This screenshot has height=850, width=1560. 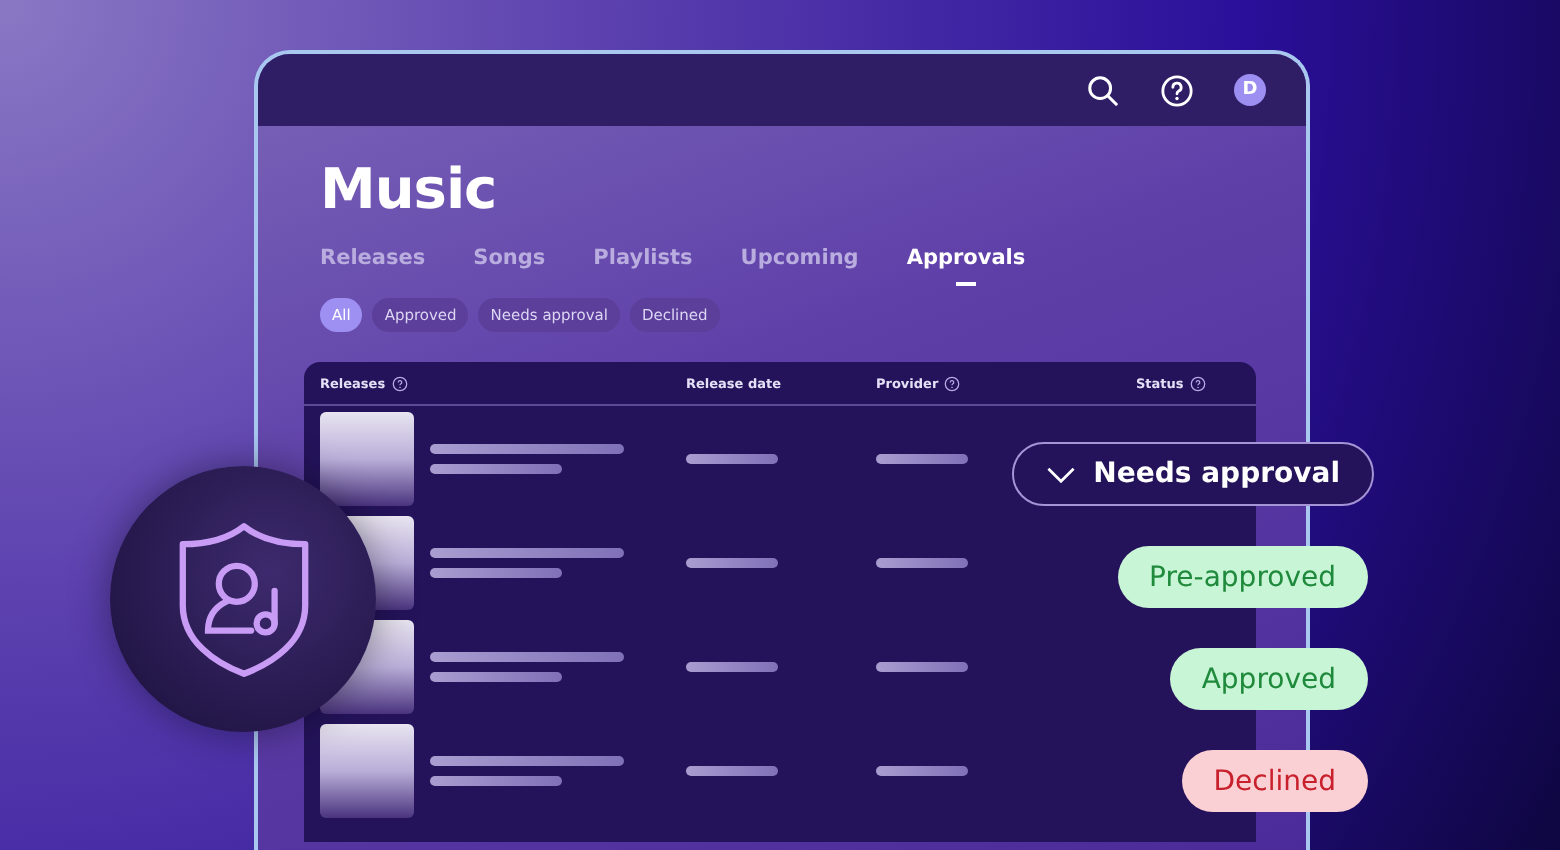 What do you see at coordinates (1192, 474) in the screenshot?
I see `status-dropdown: Needs approval` at bounding box center [1192, 474].